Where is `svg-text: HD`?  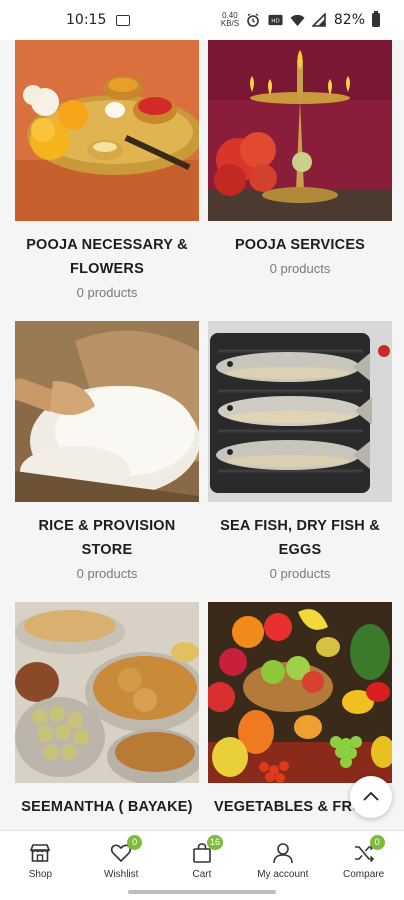
svg-text: HD is located at coordinates (275, 21).